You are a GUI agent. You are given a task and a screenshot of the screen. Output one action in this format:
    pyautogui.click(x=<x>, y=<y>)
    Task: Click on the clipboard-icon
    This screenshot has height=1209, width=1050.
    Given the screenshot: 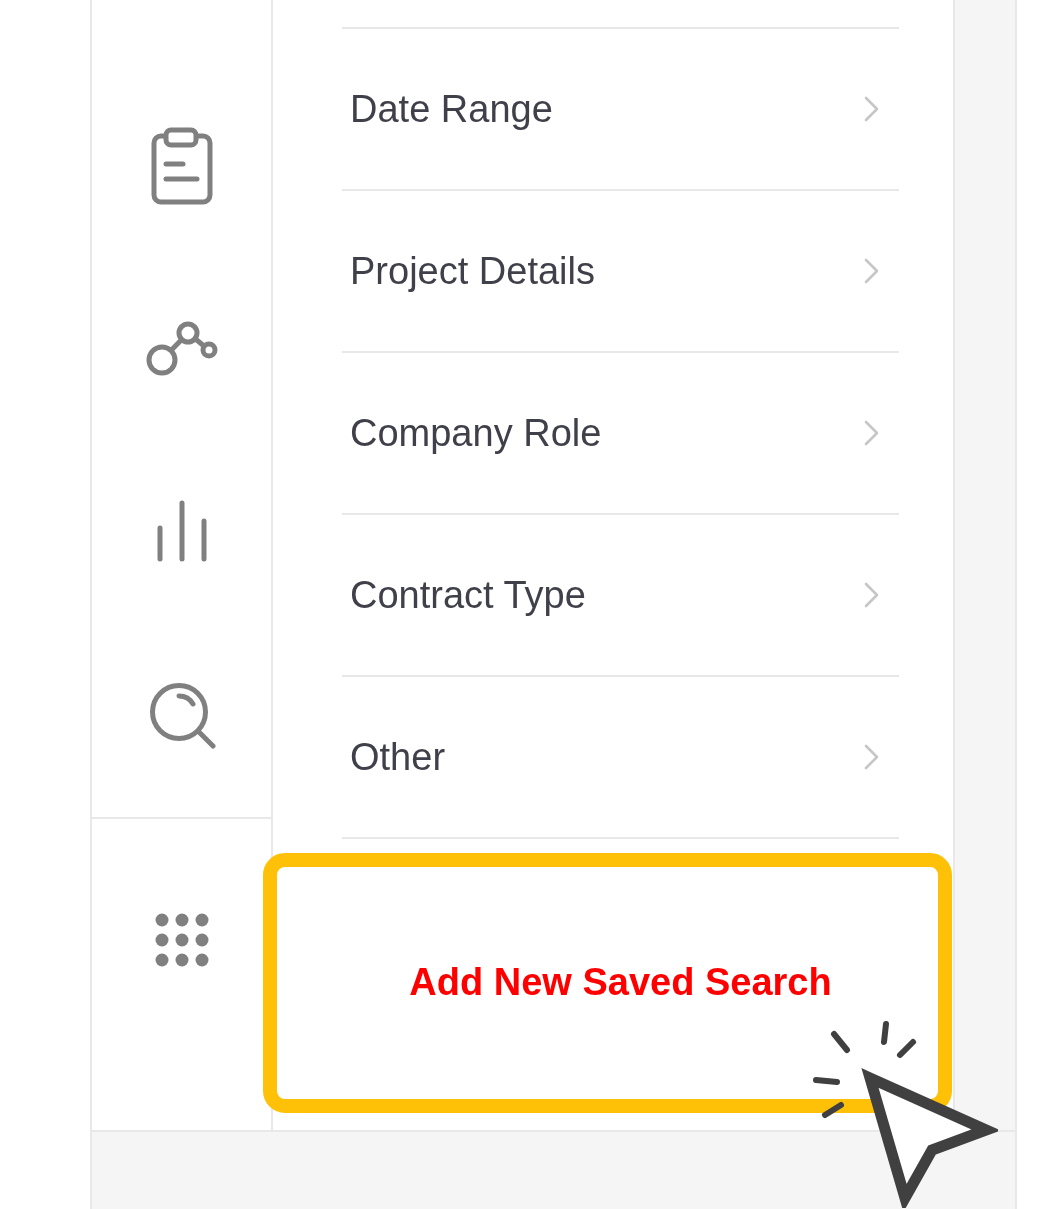 What is the action you would take?
    pyautogui.click(x=181, y=165)
    